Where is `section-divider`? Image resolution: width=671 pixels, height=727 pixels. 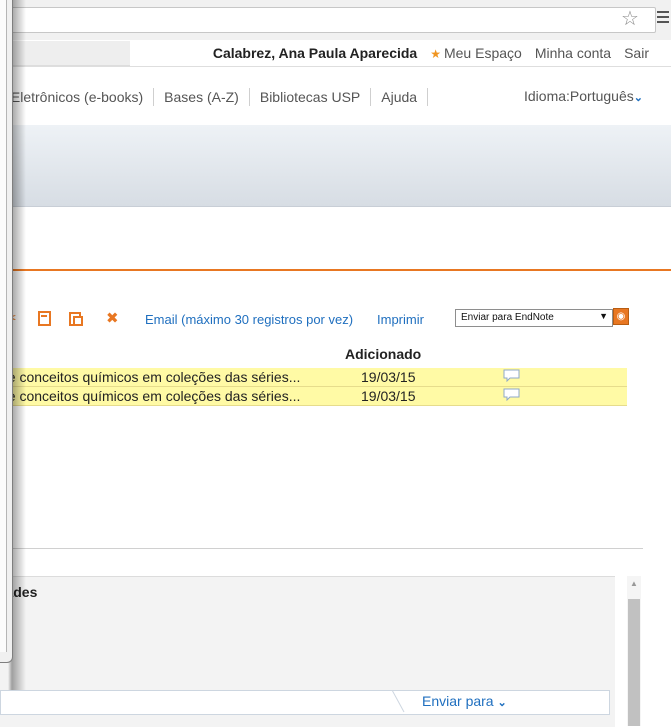
section-divider is located at coordinates (321, 548).